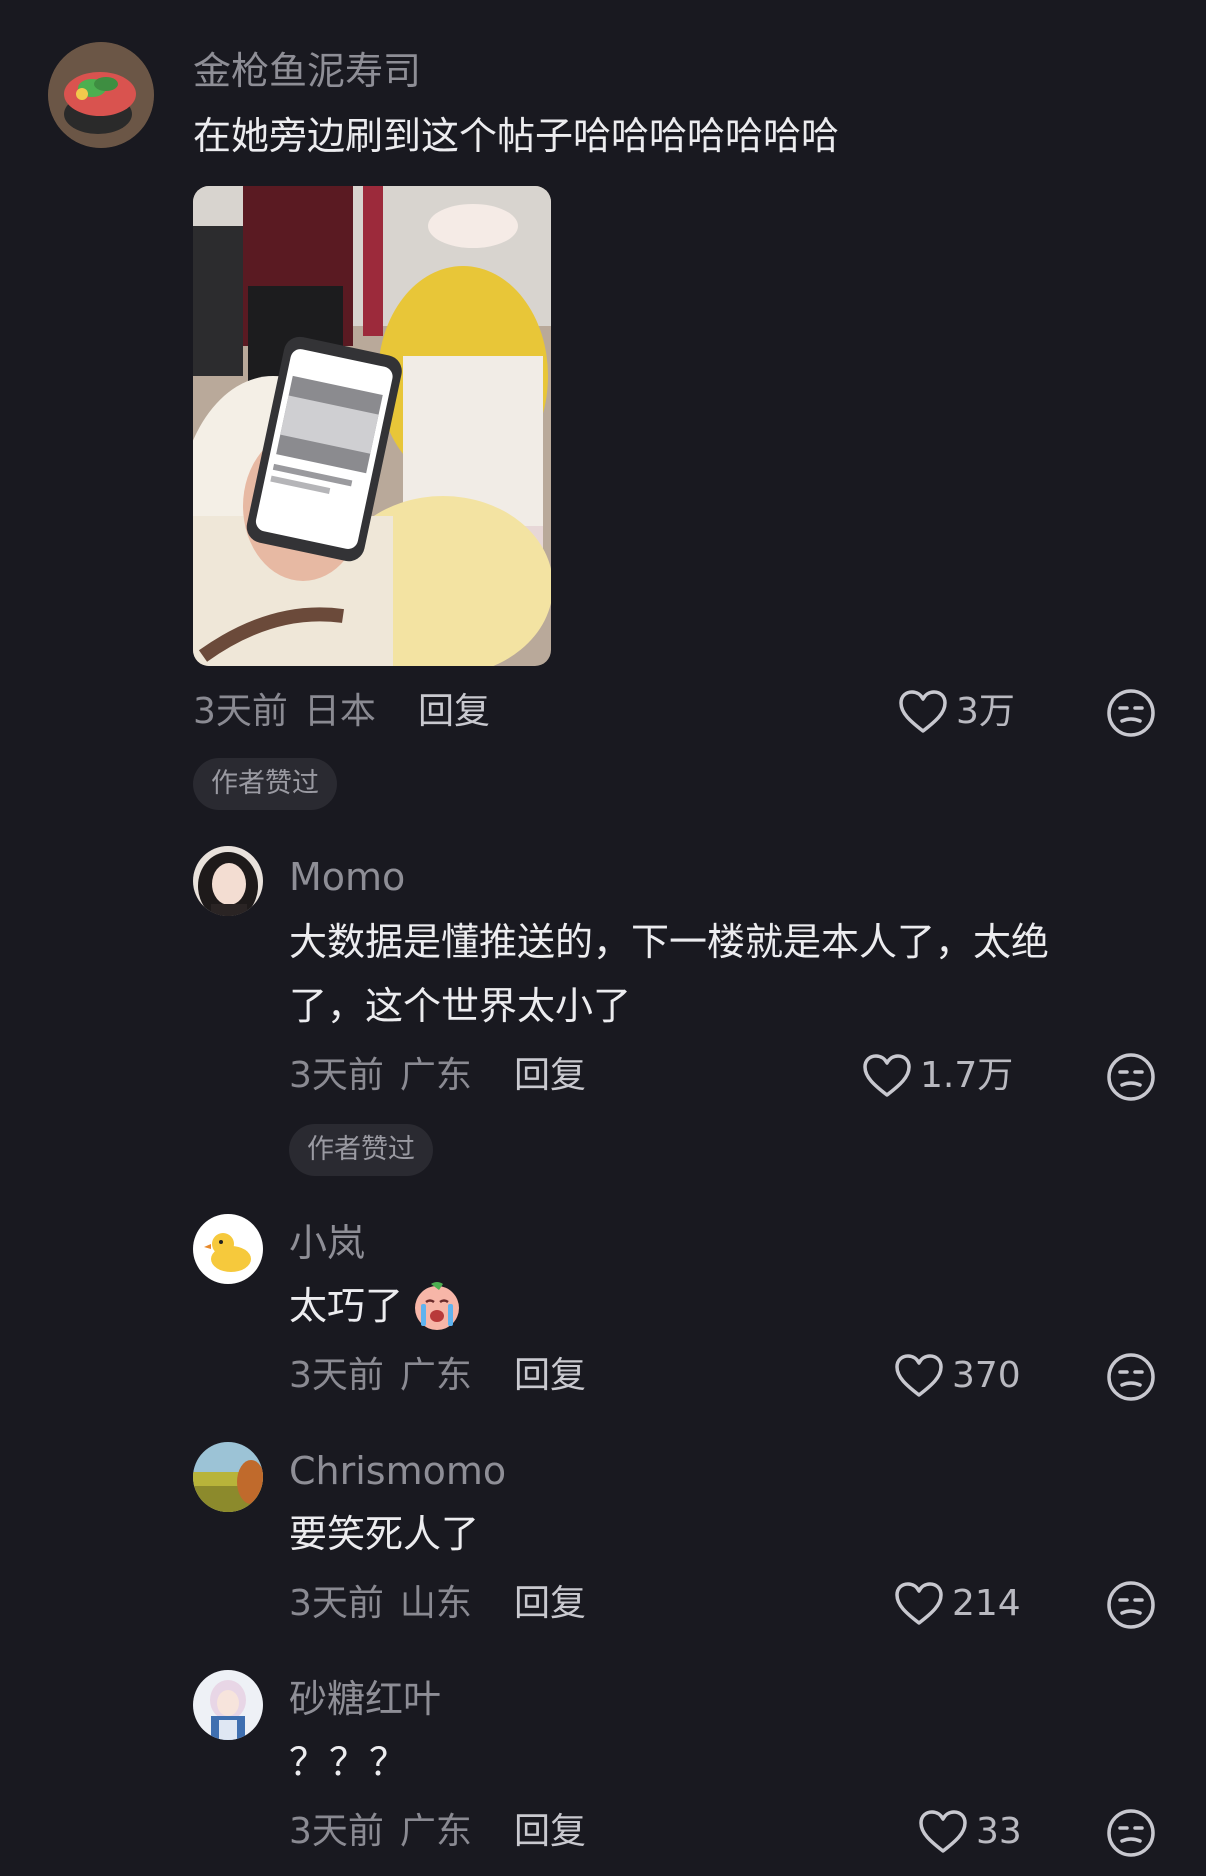 This screenshot has width=1206, height=1876. I want to click on comment-text-body: 太巧了, so click(346, 1306).